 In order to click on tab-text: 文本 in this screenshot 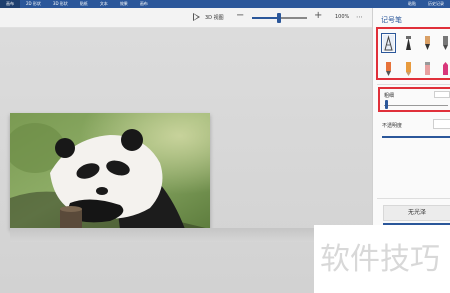, I will do `click(104, 4)`.